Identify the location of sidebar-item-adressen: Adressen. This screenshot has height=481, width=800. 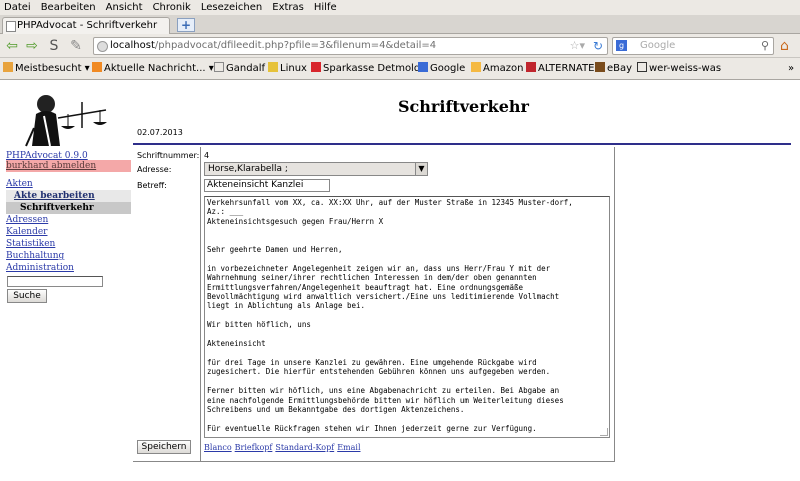
(68, 220).